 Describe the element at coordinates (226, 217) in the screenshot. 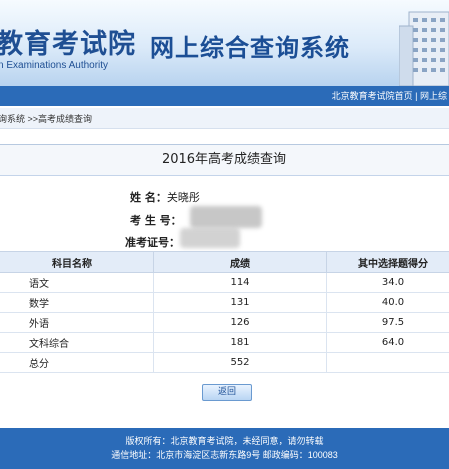

I see `redacted-exam-no` at that location.